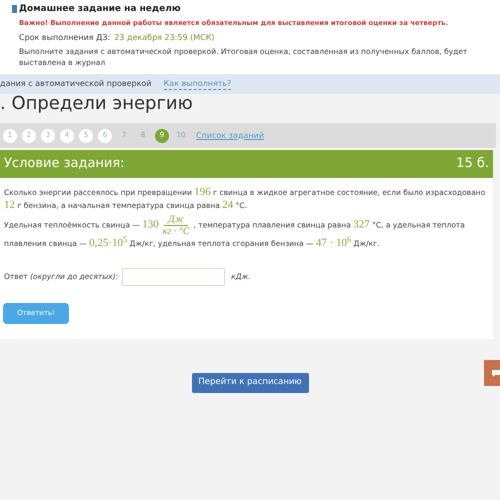 This screenshot has width=500, height=500. I want to click on notice-title: Домашнее задание на неделю, so click(100, 9).